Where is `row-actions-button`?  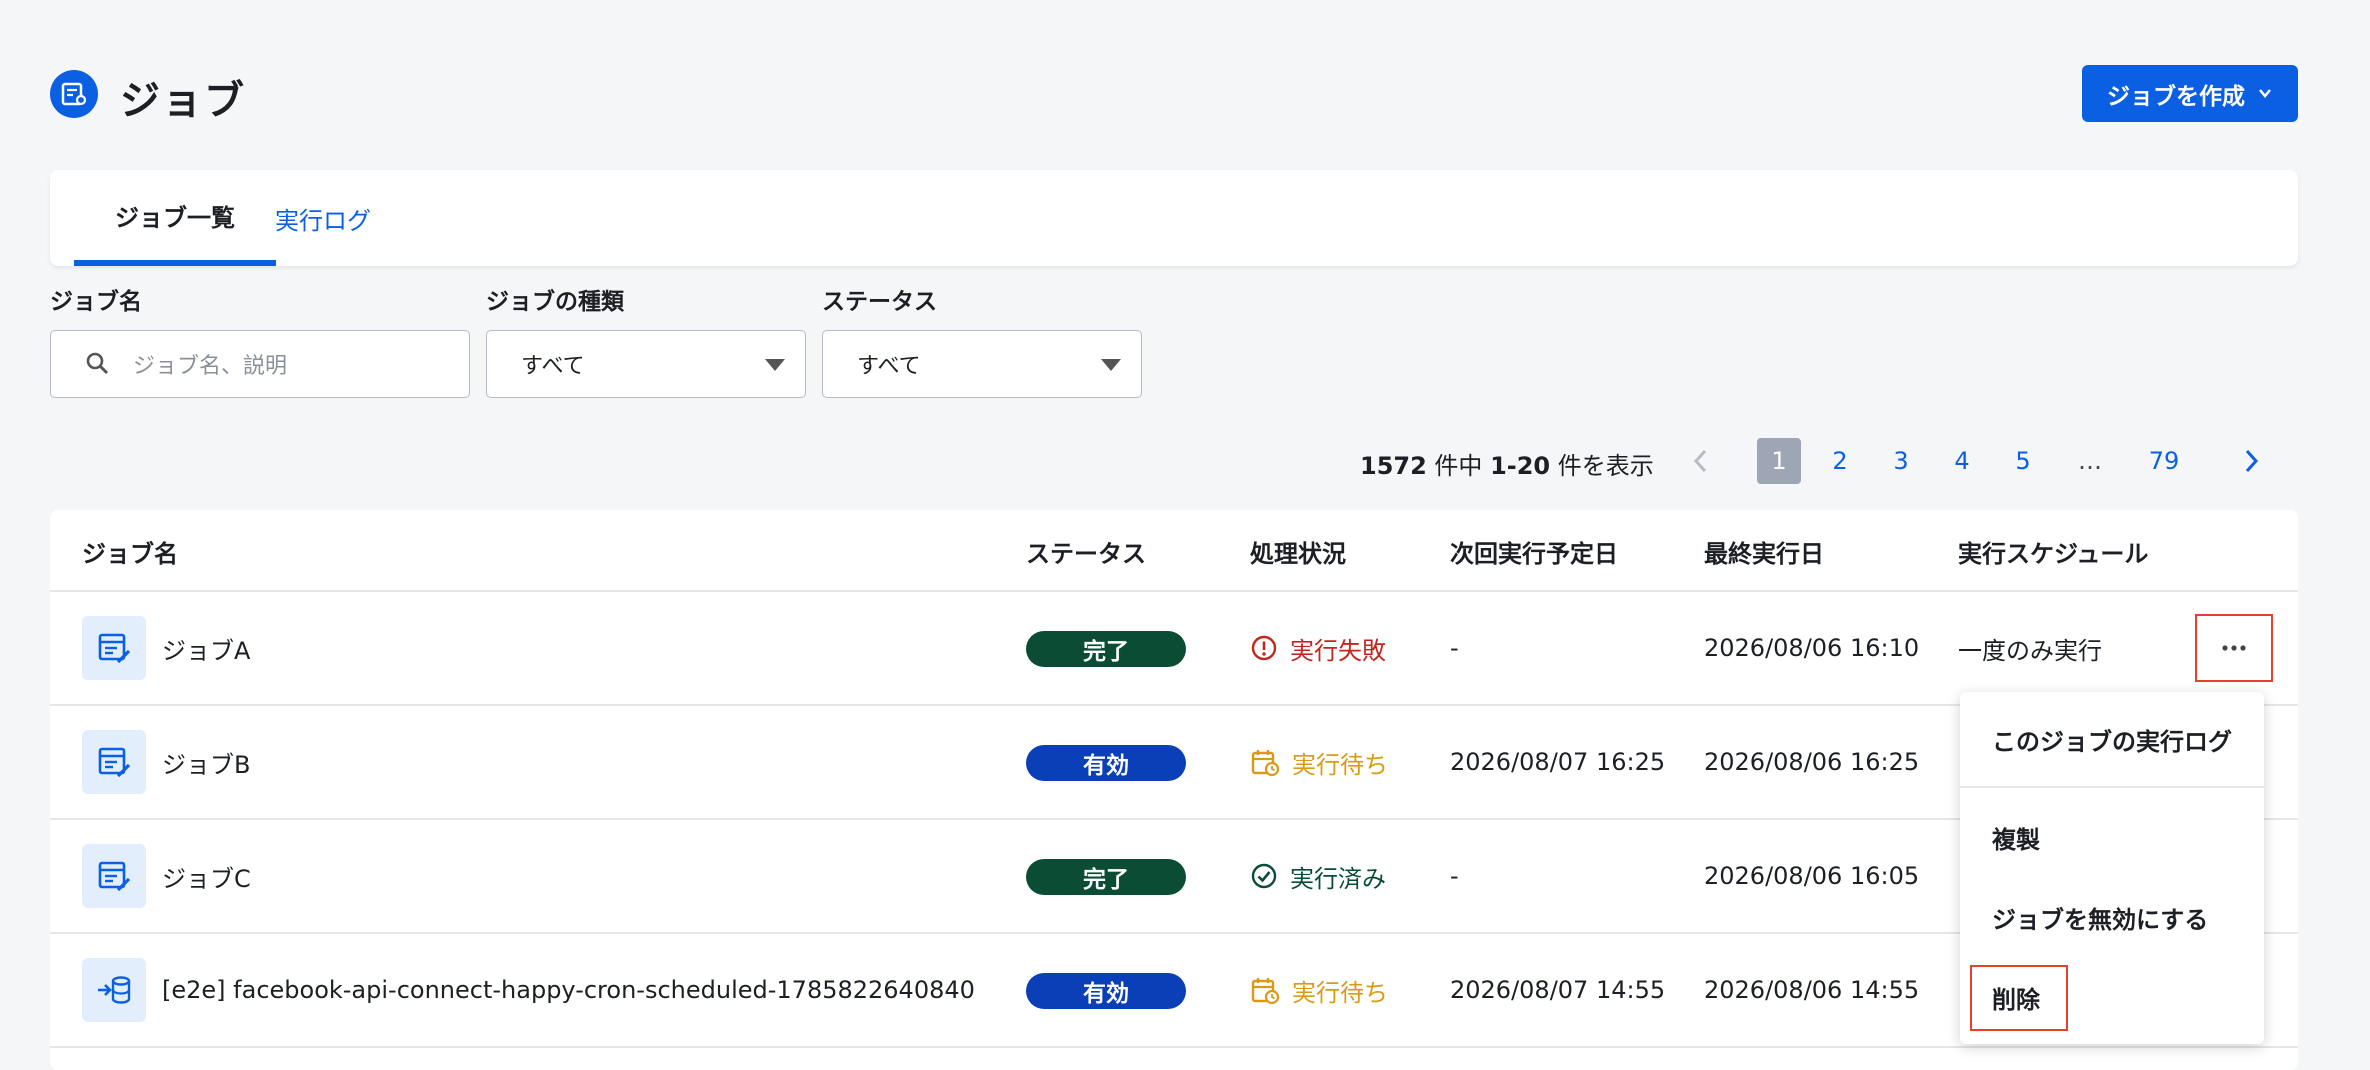 row-actions-button is located at coordinates (2234, 648).